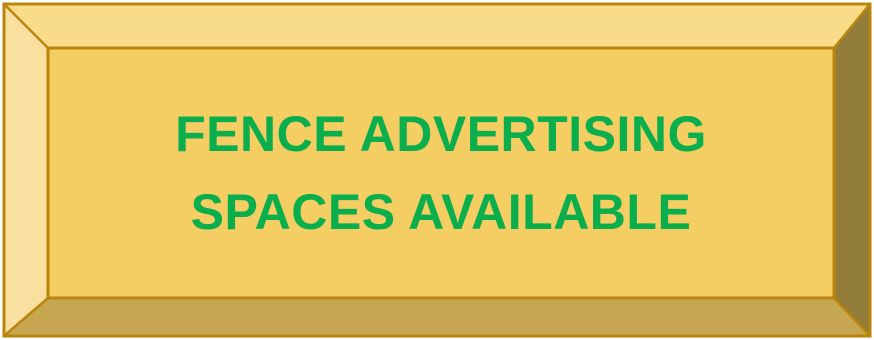  What do you see at coordinates (26, 170) in the screenshot?
I see `bevel-left` at bounding box center [26, 170].